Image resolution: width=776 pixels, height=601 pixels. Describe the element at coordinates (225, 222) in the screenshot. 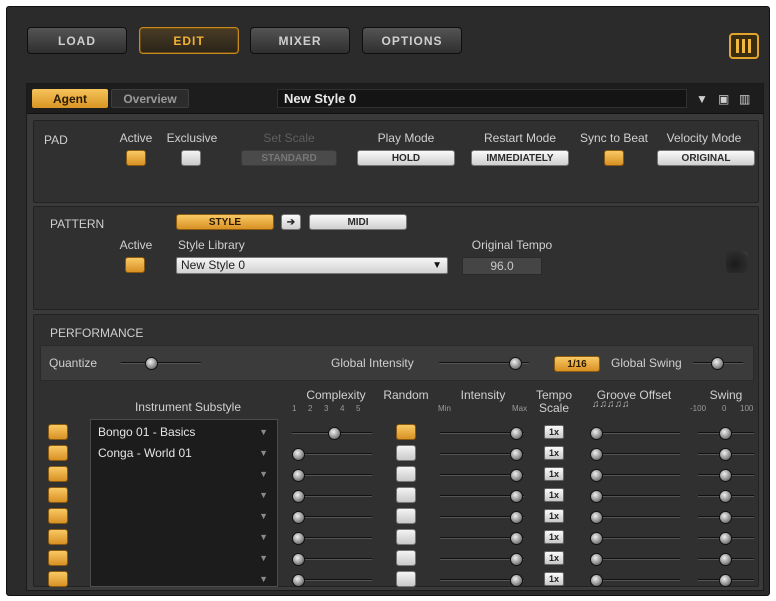

I see `style-button: STYLE` at that location.